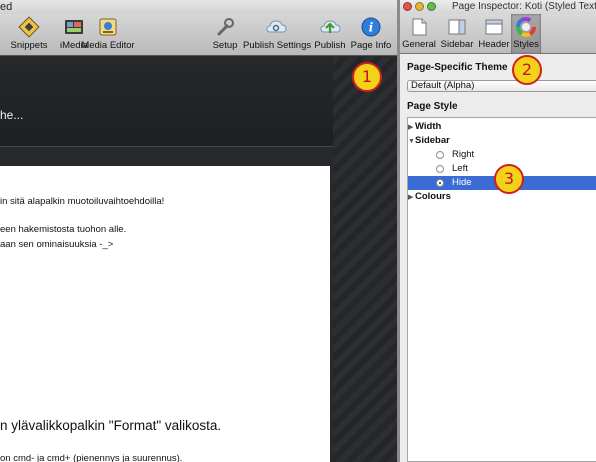 The image size is (596, 462). What do you see at coordinates (440, 183) in the screenshot?
I see `radio-hide` at bounding box center [440, 183].